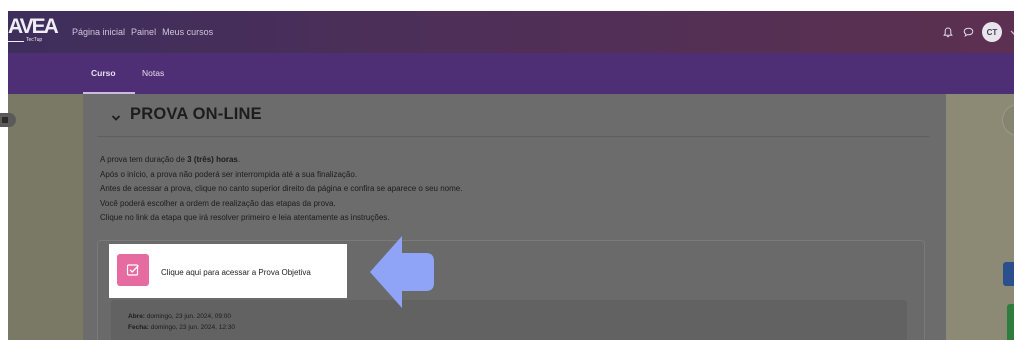  Describe the element at coordinates (33, 26) in the screenshot. I see `logo-text: AVEA` at that location.